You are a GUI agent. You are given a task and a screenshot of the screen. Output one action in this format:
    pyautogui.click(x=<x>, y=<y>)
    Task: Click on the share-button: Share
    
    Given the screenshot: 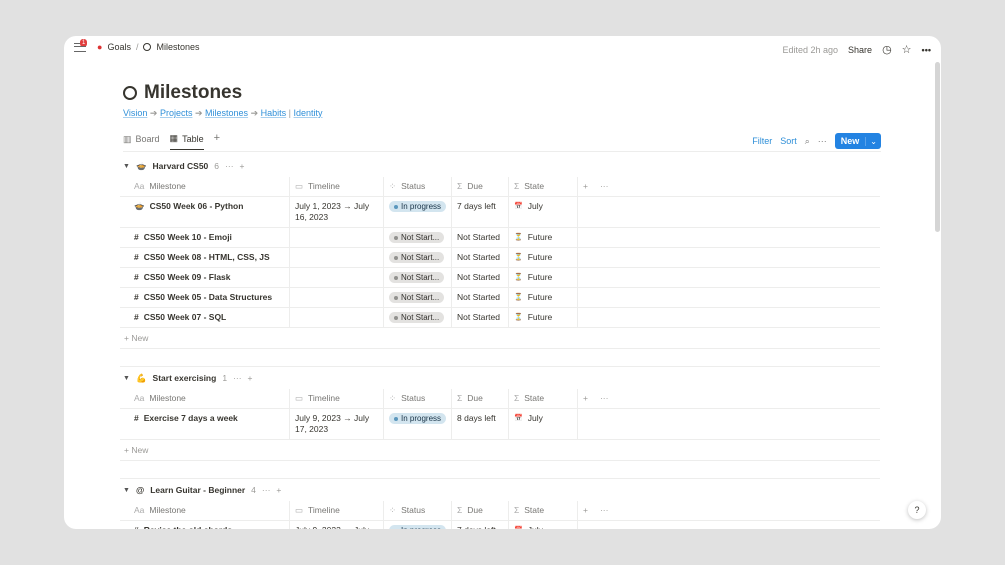 What is the action you would take?
    pyautogui.click(x=860, y=50)
    